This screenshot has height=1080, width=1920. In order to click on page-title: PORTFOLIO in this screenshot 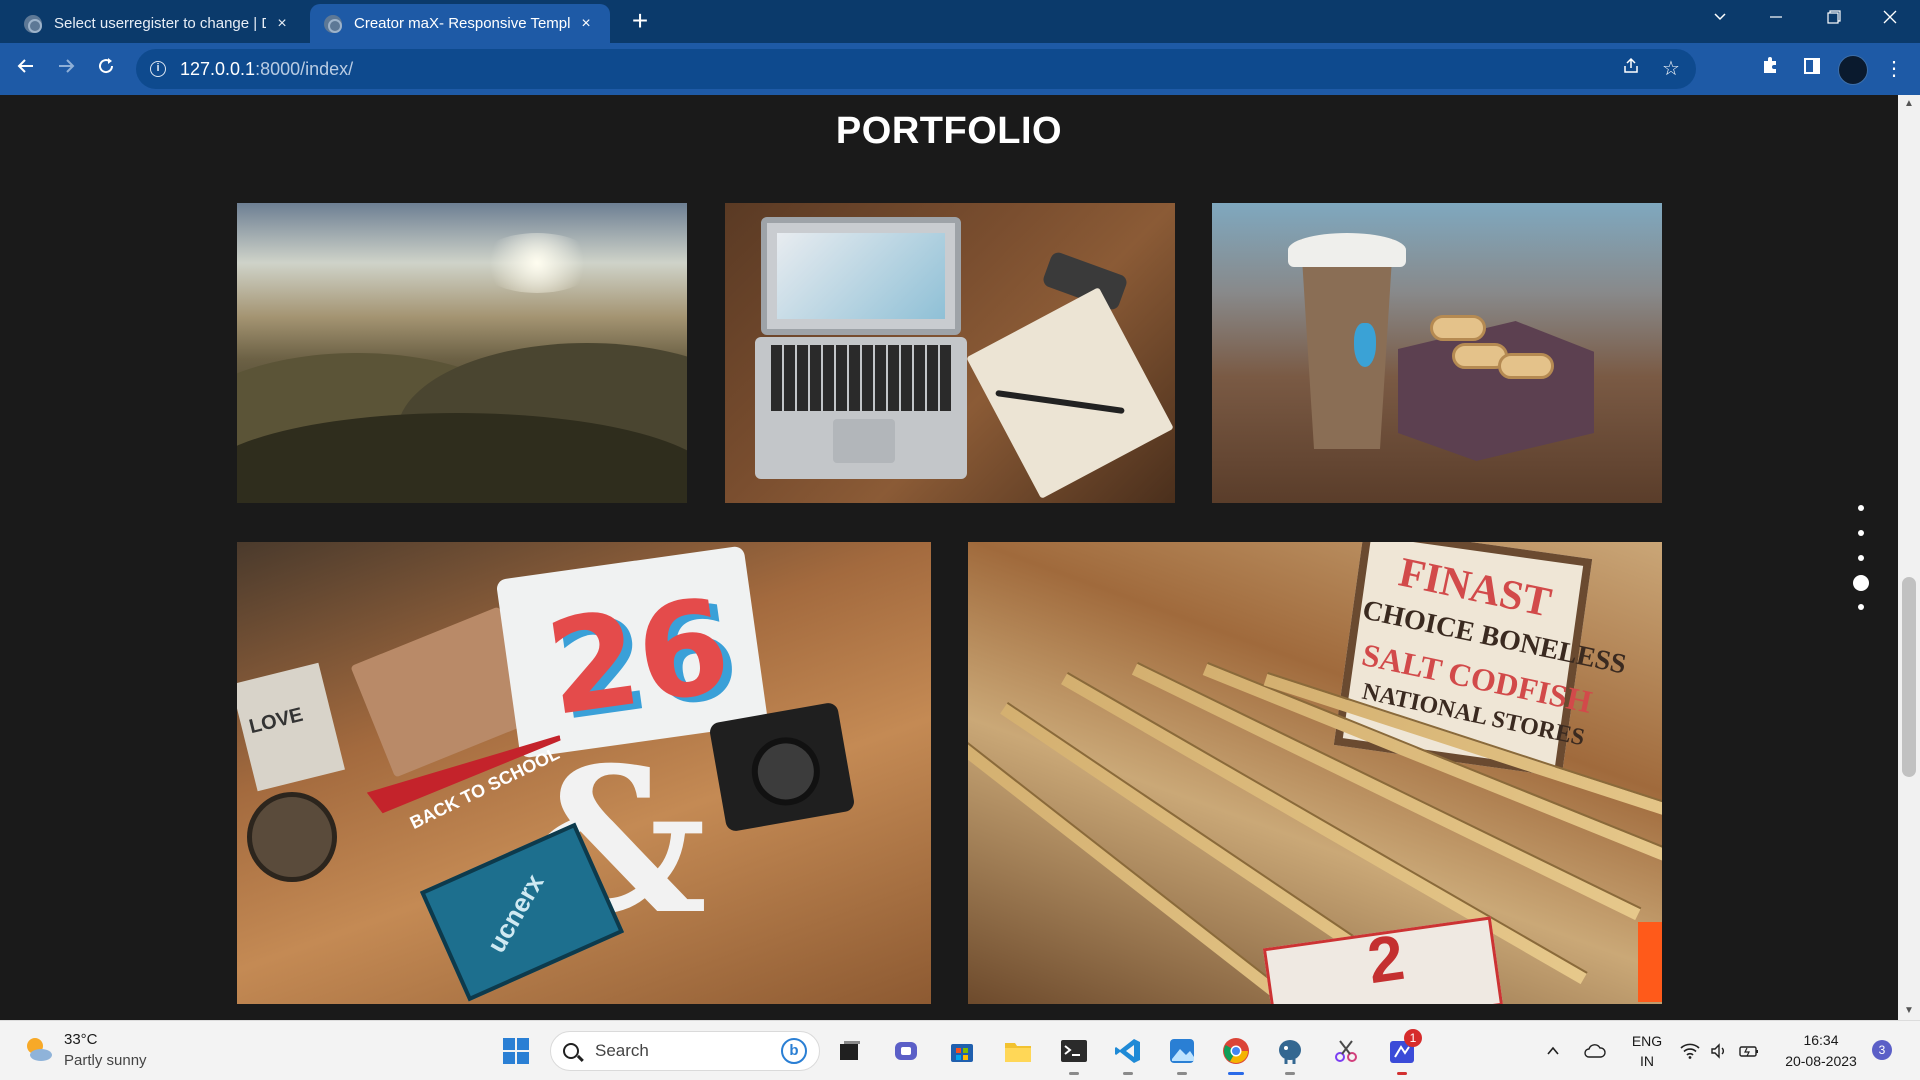, I will do `click(949, 131)`.